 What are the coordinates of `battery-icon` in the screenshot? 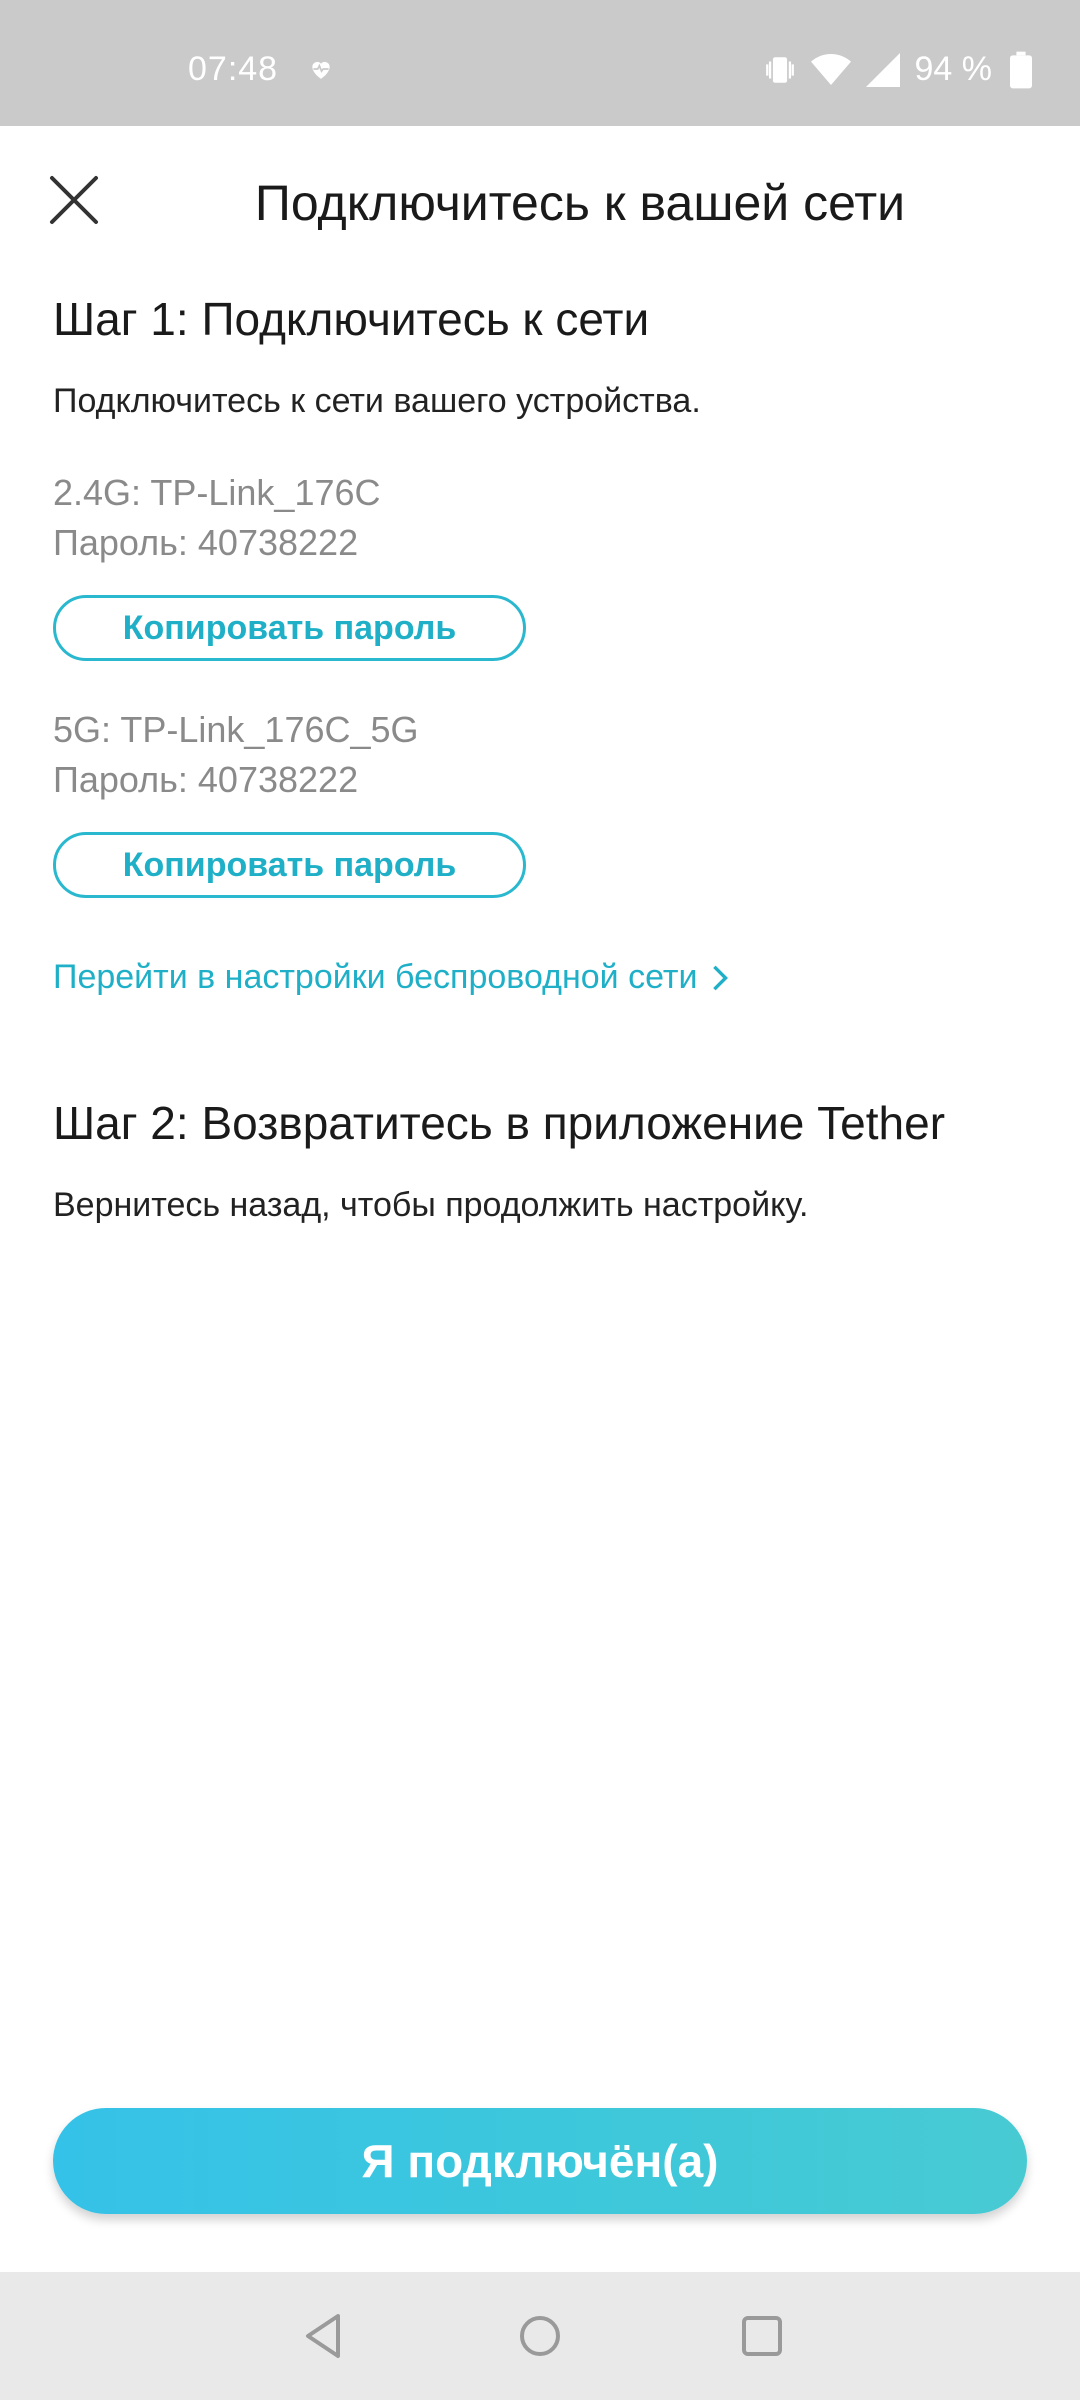 It's located at (1021, 69).